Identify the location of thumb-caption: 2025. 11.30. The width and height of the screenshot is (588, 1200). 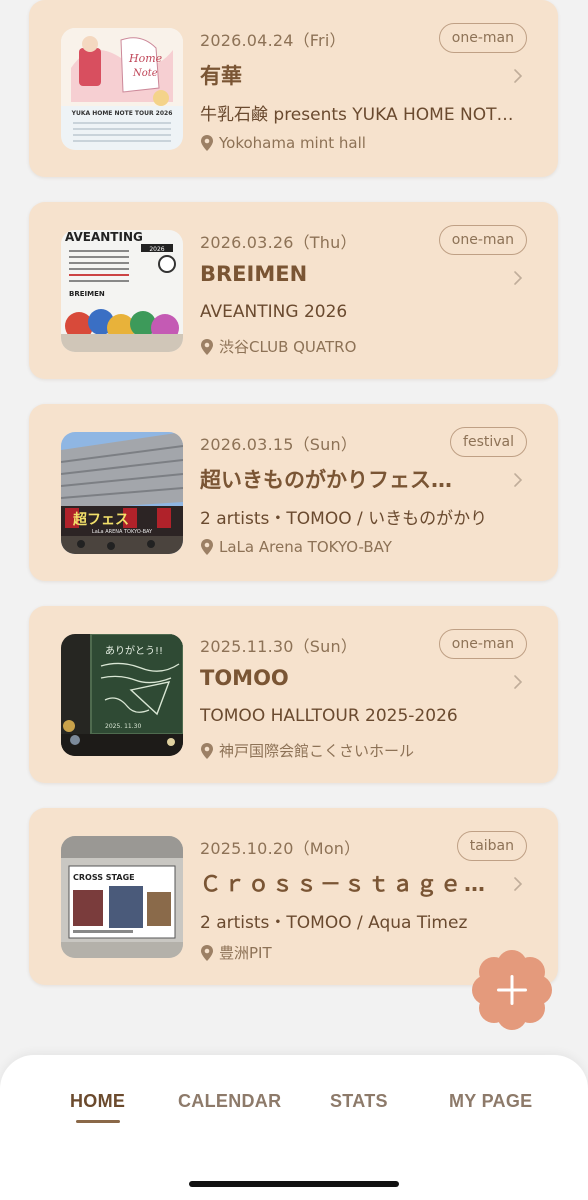
(123, 726).